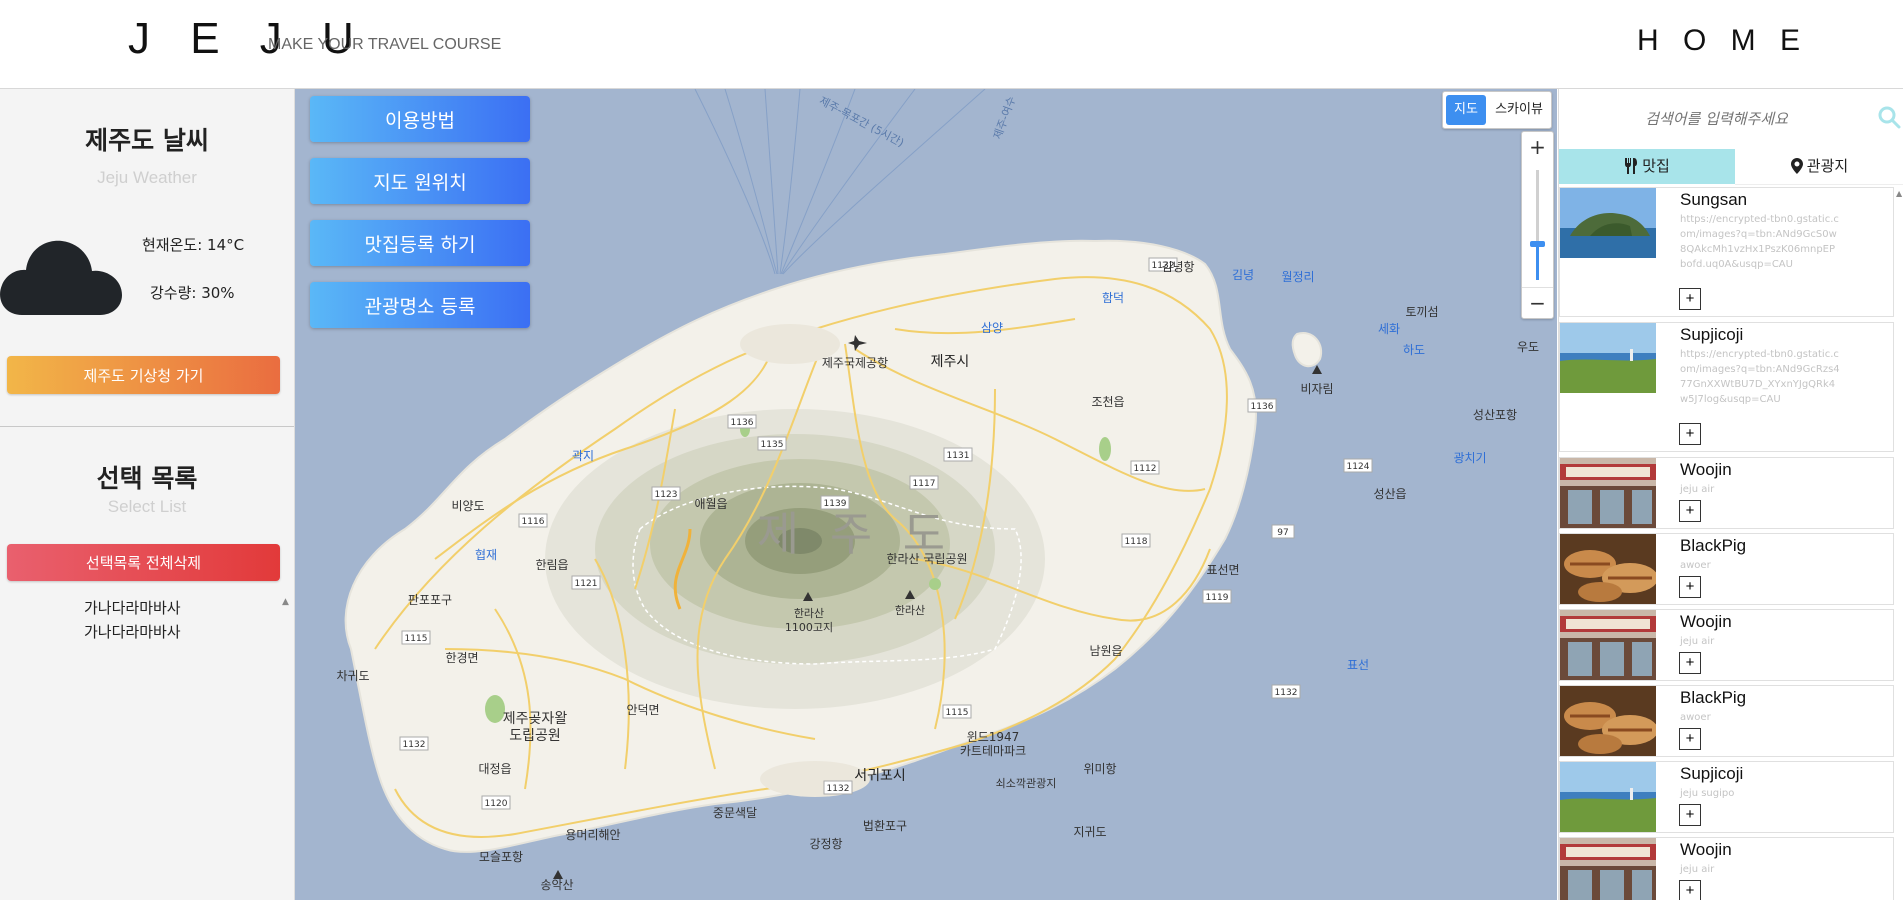 This screenshot has width=1903, height=900. I want to click on hangyeong-label: 한경면, so click(461, 658).